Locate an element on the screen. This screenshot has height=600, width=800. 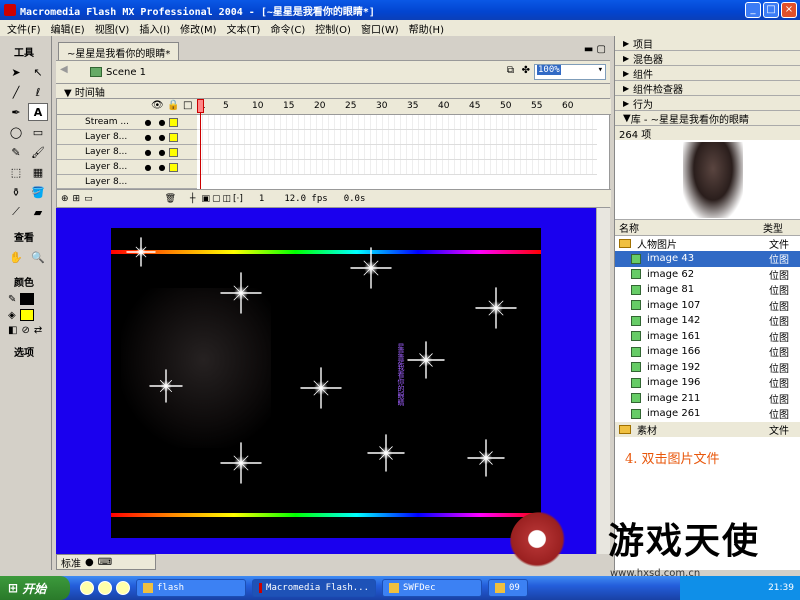
swap-colors-icon: ⇄ is located at coordinates (38, 330).